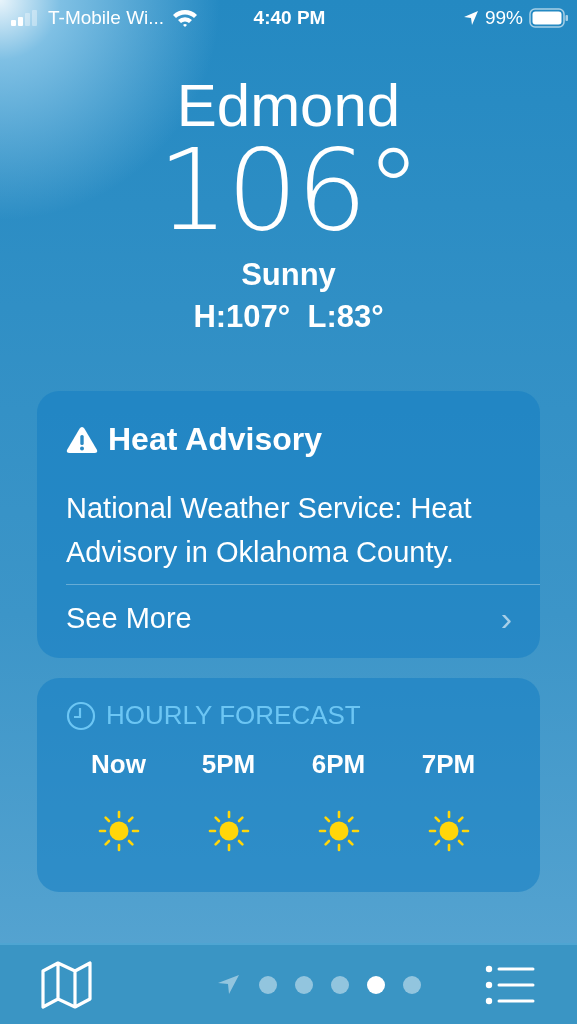  Describe the element at coordinates (233, 715) in the screenshot. I see `hourly-forecast-title: HOURLY FORECAST` at that location.